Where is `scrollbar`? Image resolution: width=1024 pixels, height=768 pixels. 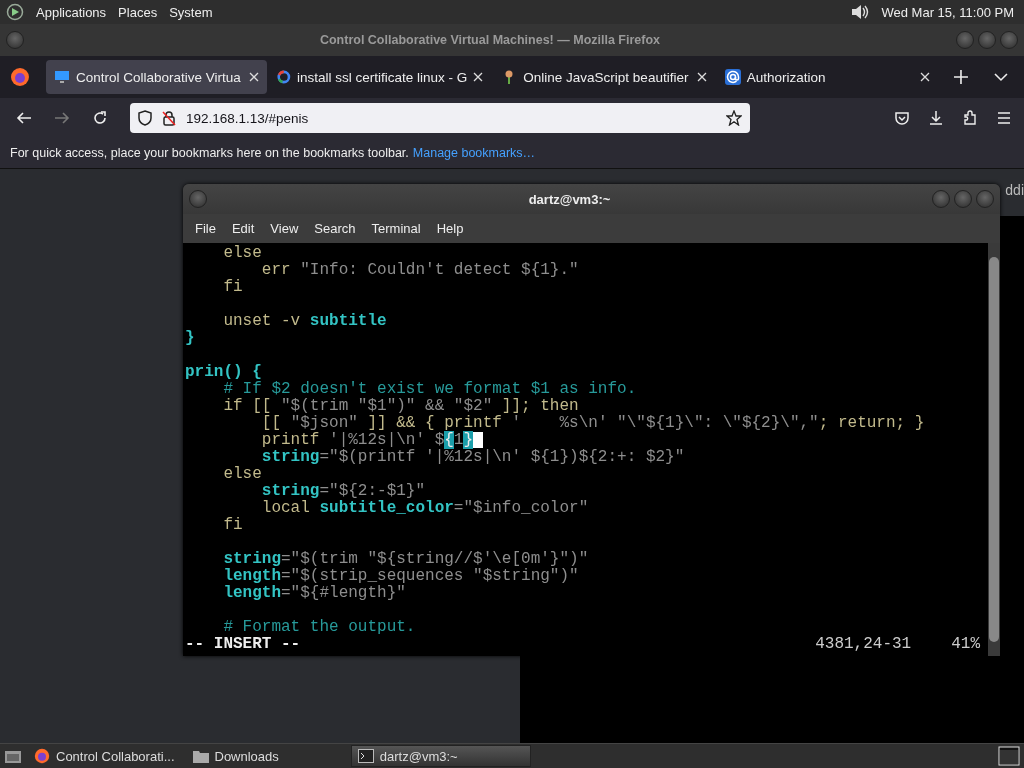 scrollbar is located at coordinates (994, 449).